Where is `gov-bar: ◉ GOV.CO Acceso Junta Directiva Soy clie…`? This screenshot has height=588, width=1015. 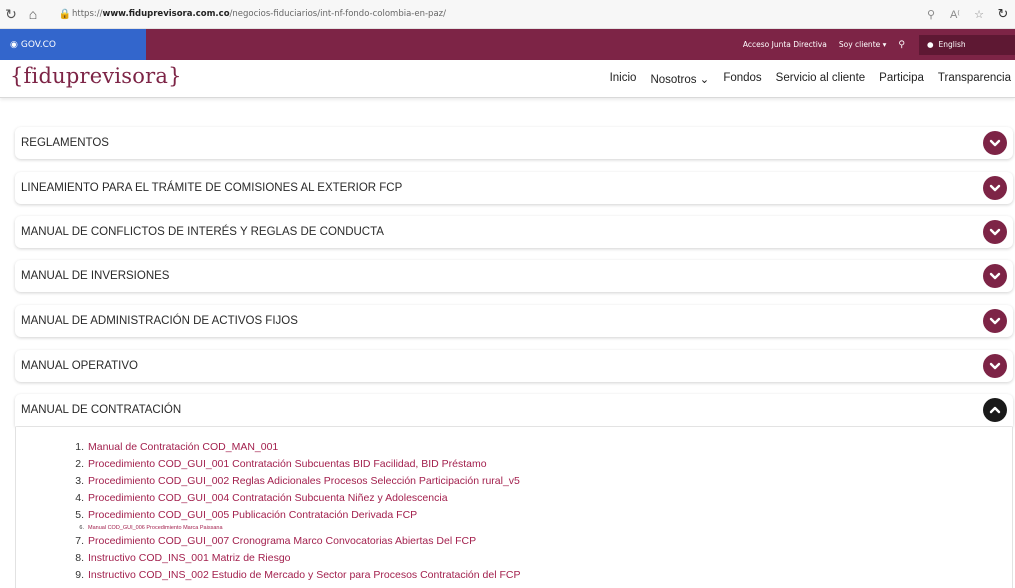 gov-bar: ◉ GOV.CO Acceso Junta Directiva Soy clie… is located at coordinates (507, 44).